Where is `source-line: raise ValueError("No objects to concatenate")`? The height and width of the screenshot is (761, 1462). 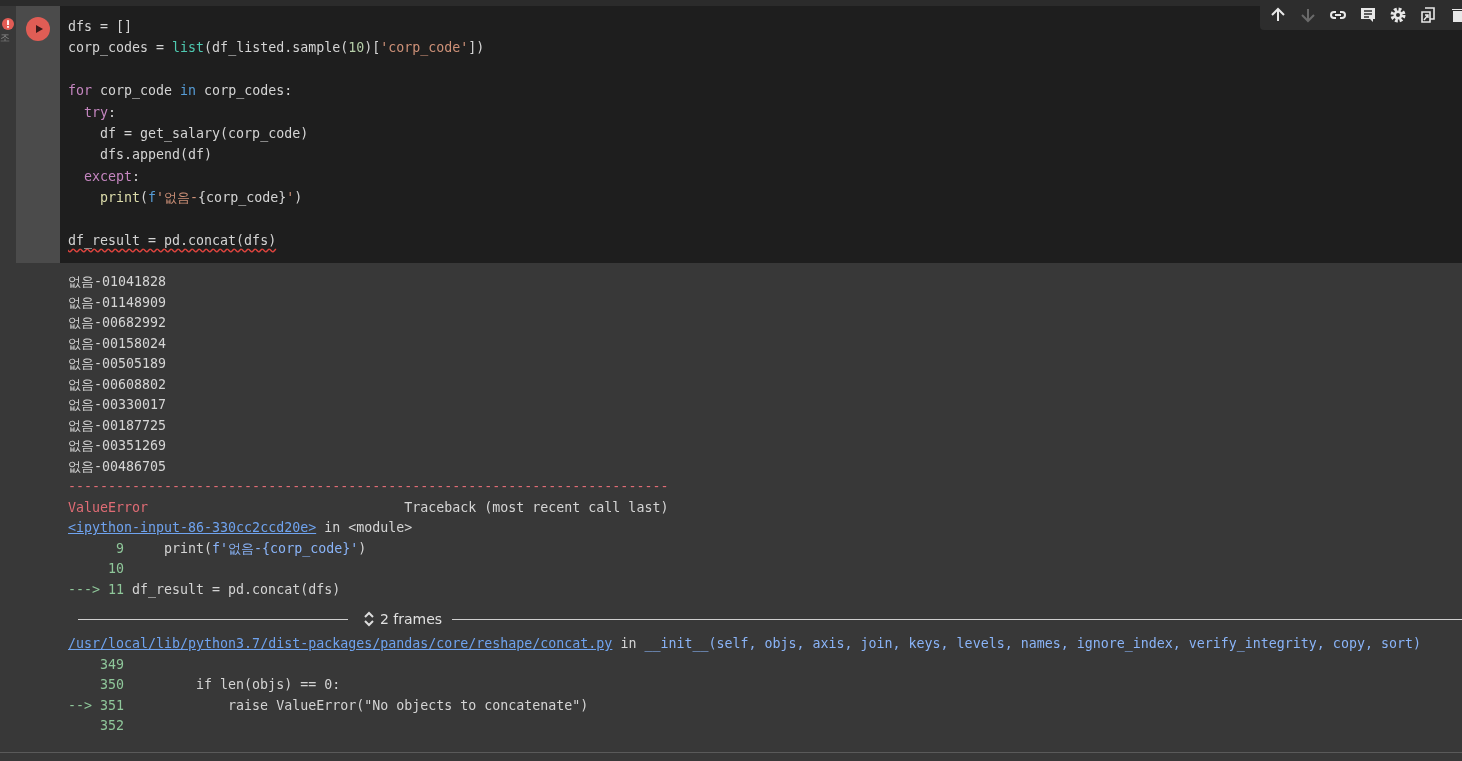
source-line: raise ValueError("No objects to concatenate") is located at coordinates (408, 705).